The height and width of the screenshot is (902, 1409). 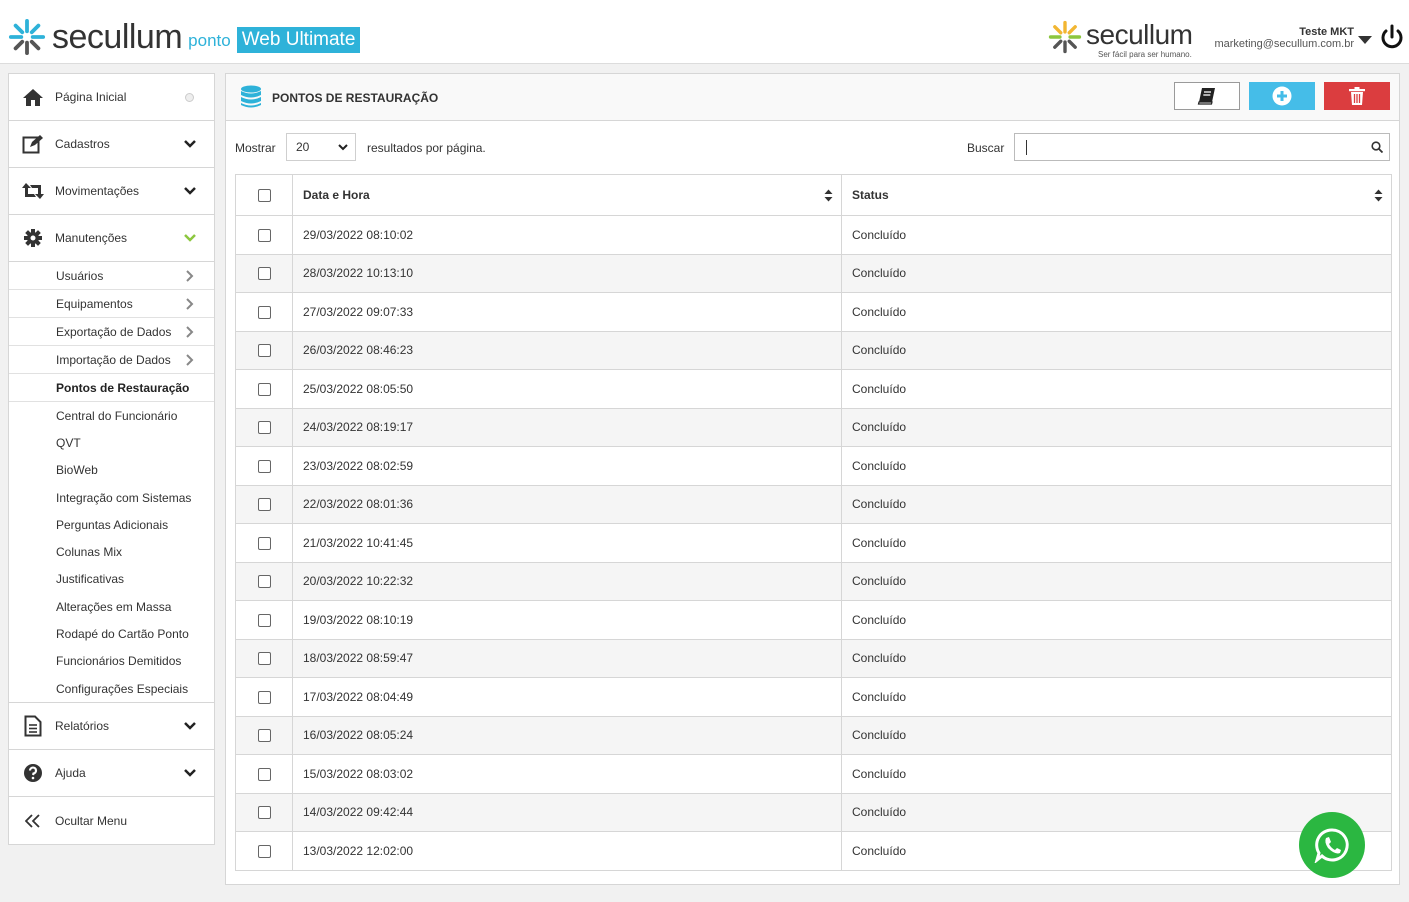 I want to click on book-icon, so click(x=1206, y=96).